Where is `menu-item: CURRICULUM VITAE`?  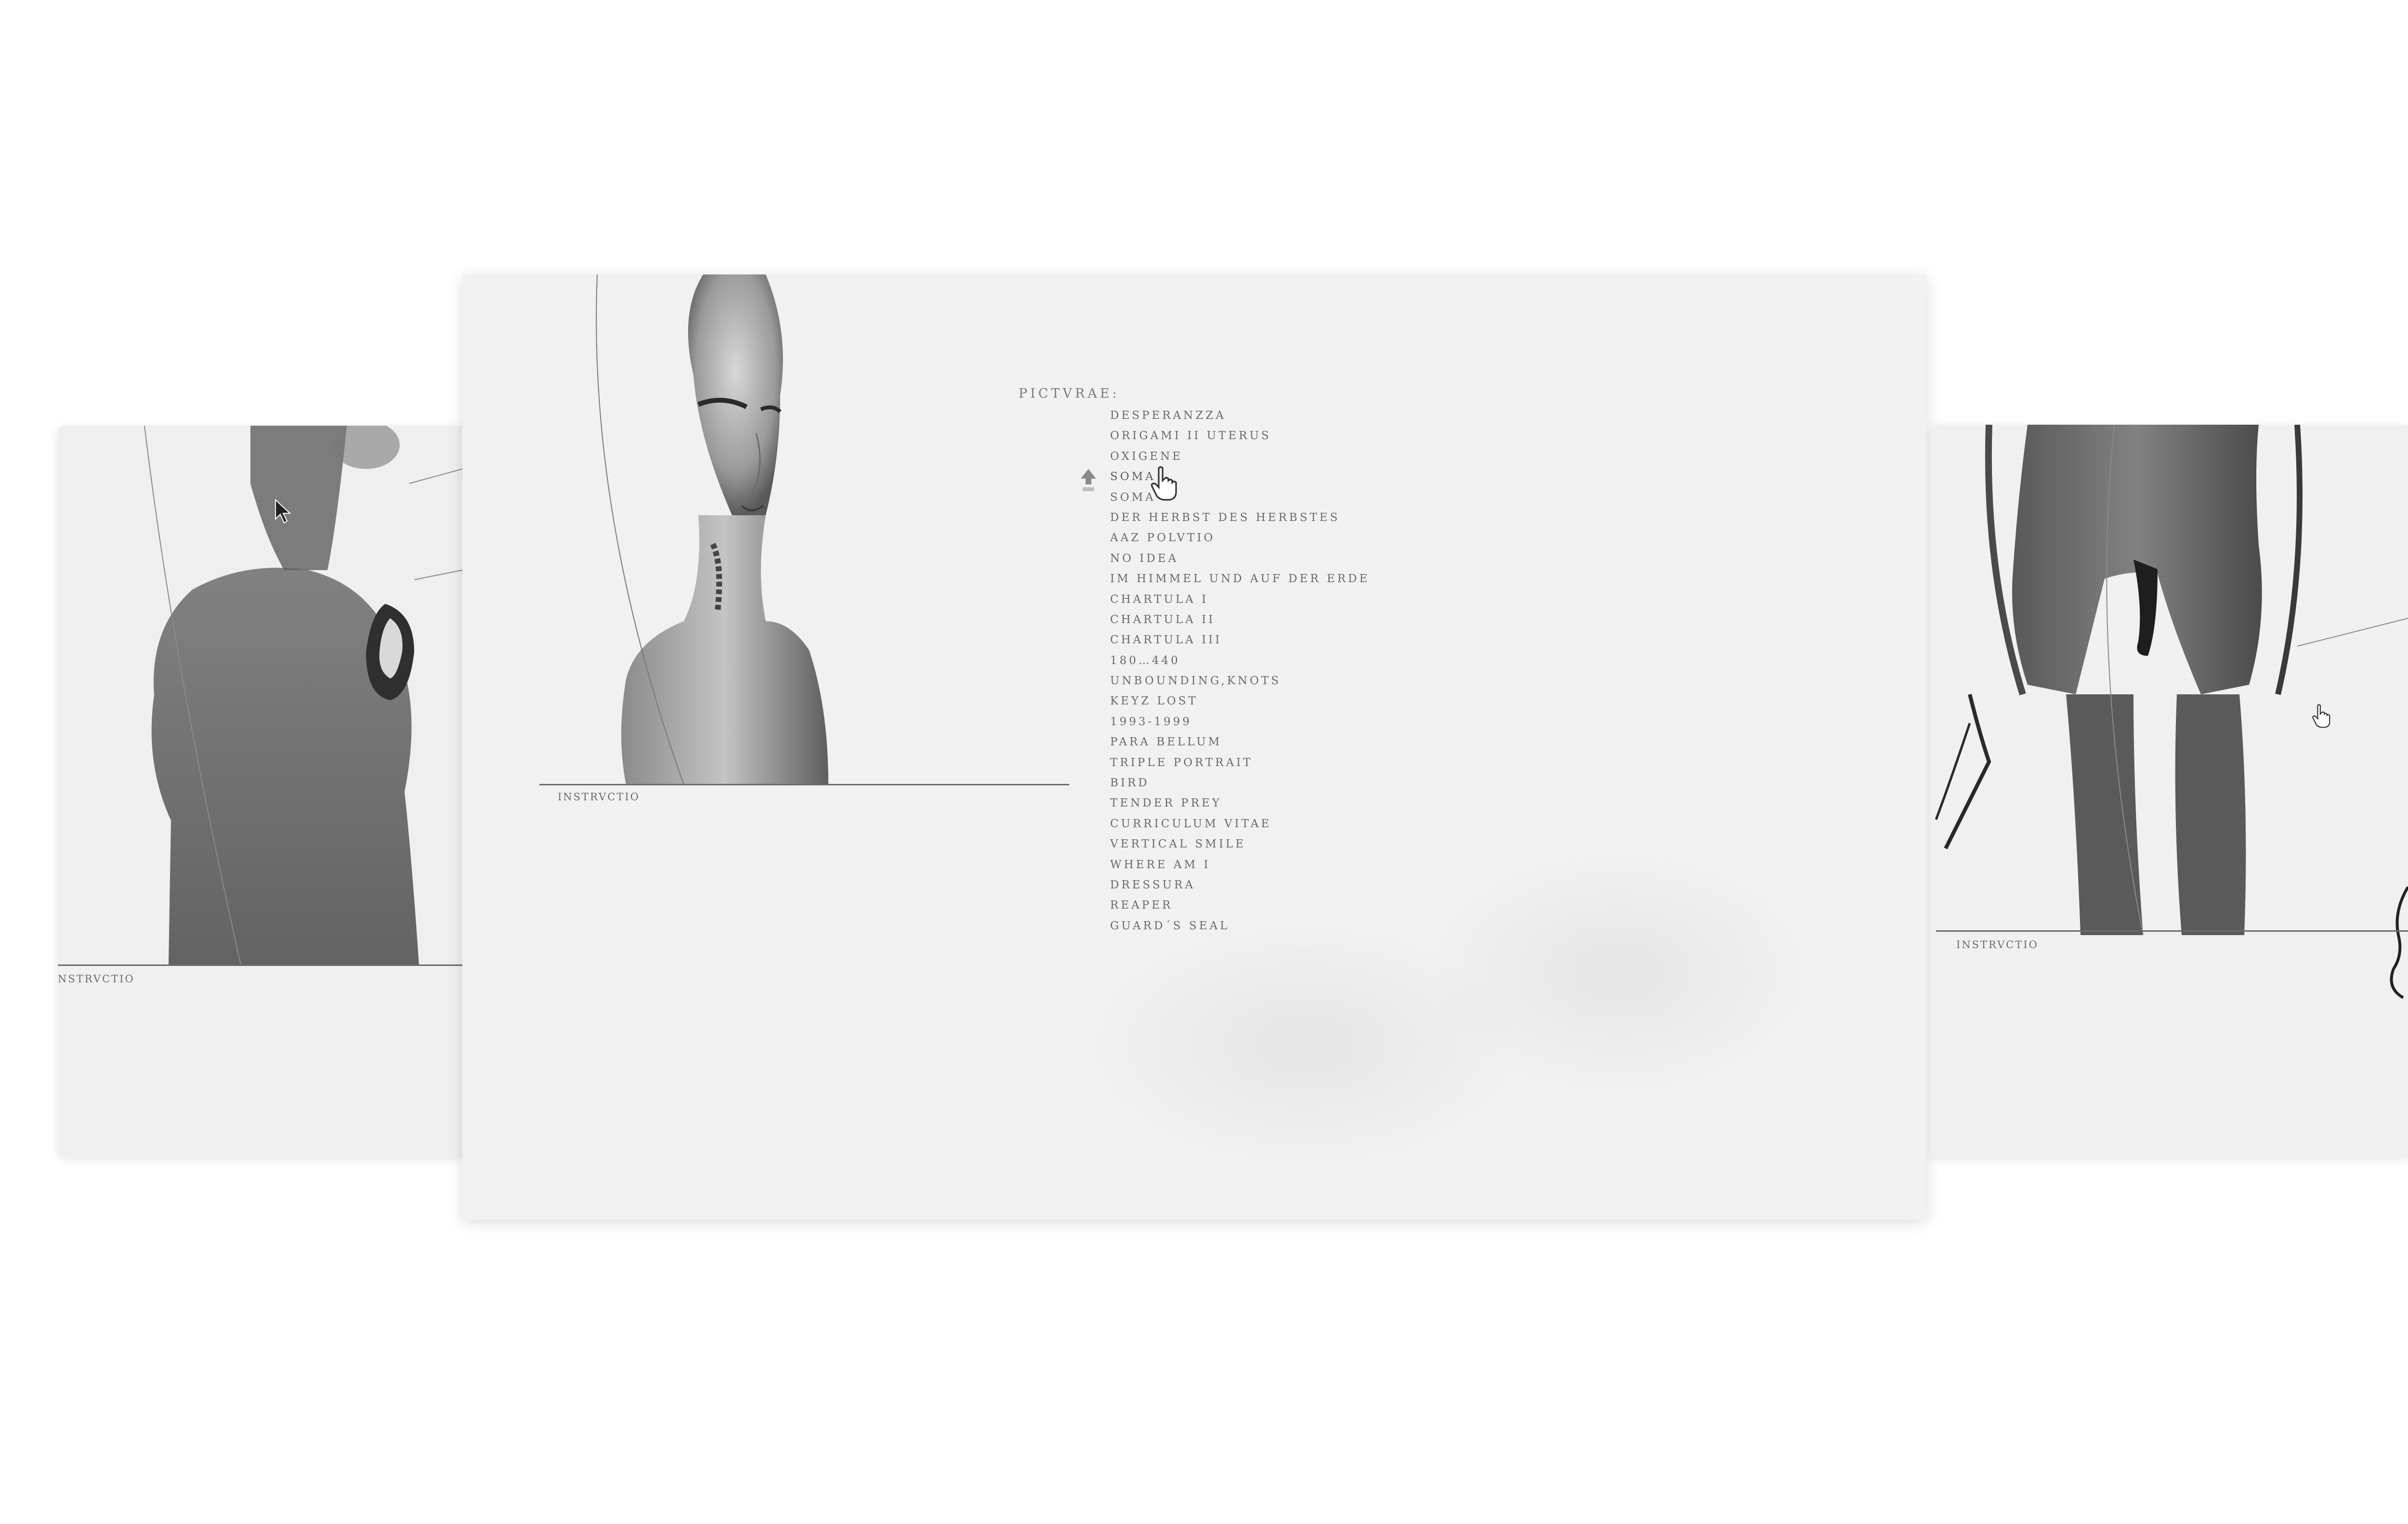
menu-item: CURRICULUM VITAE is located at coordinates (1240, 824).